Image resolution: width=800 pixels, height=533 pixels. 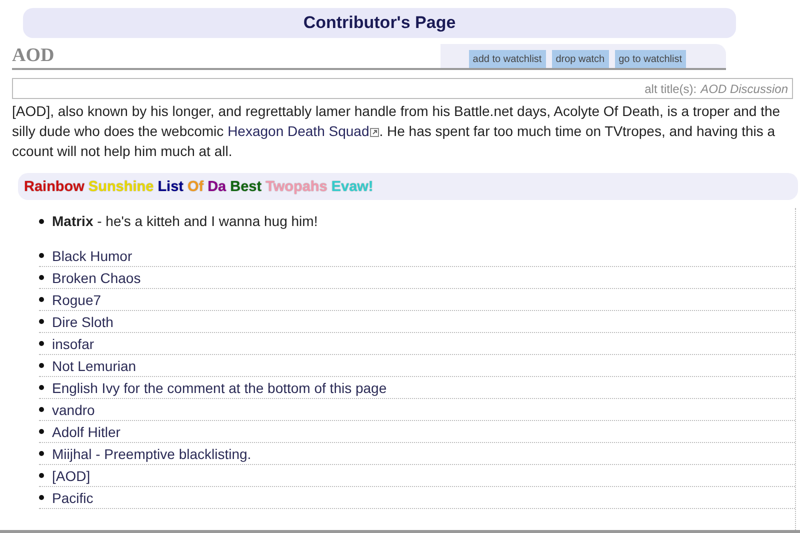 What do you see at coordinates (580, 59) in the screenshot?
I see `watchlist-button: drop watch` at bounding box center [580, 59].